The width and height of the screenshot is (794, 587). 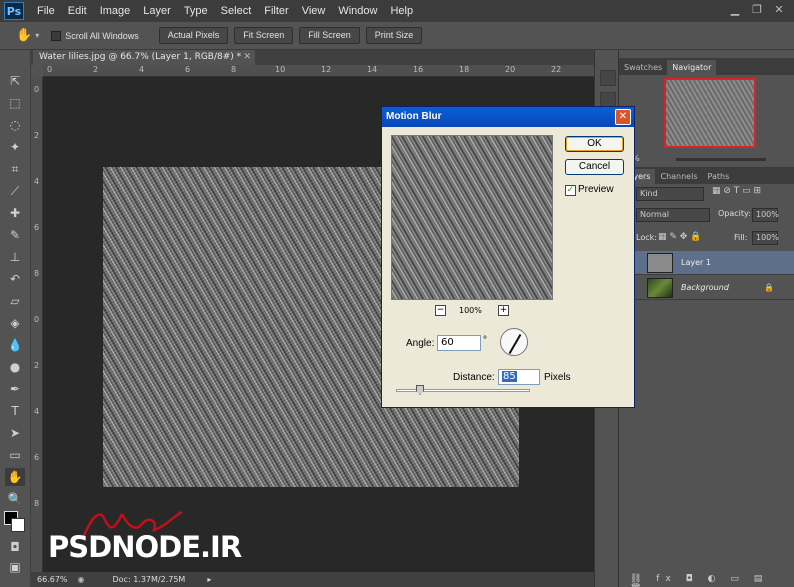 I want to click on layers-tab-bar: Layers Channels Paths, so click(x=706, y=175).